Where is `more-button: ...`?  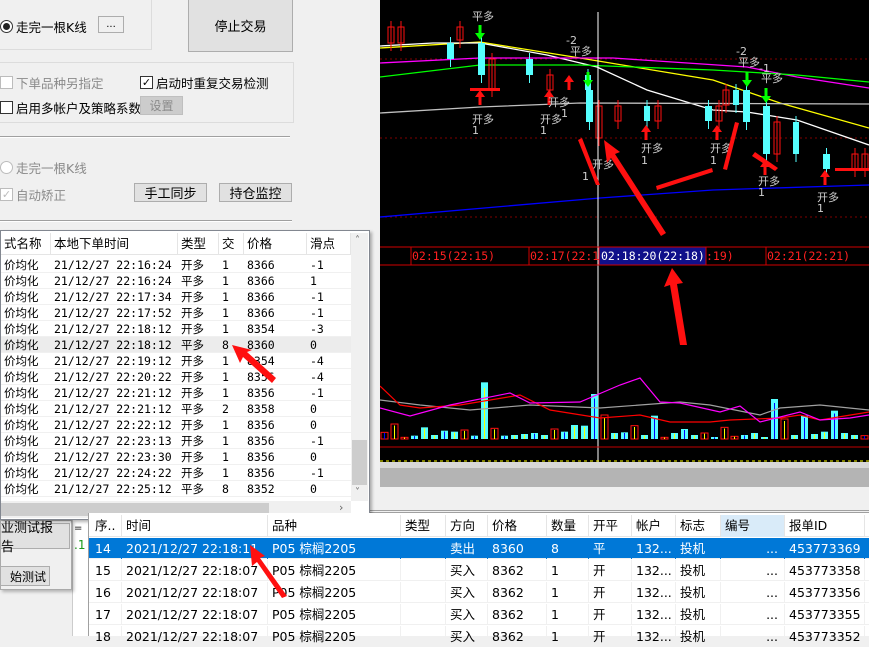
more-button: ... is located at coordinates (111, 24).